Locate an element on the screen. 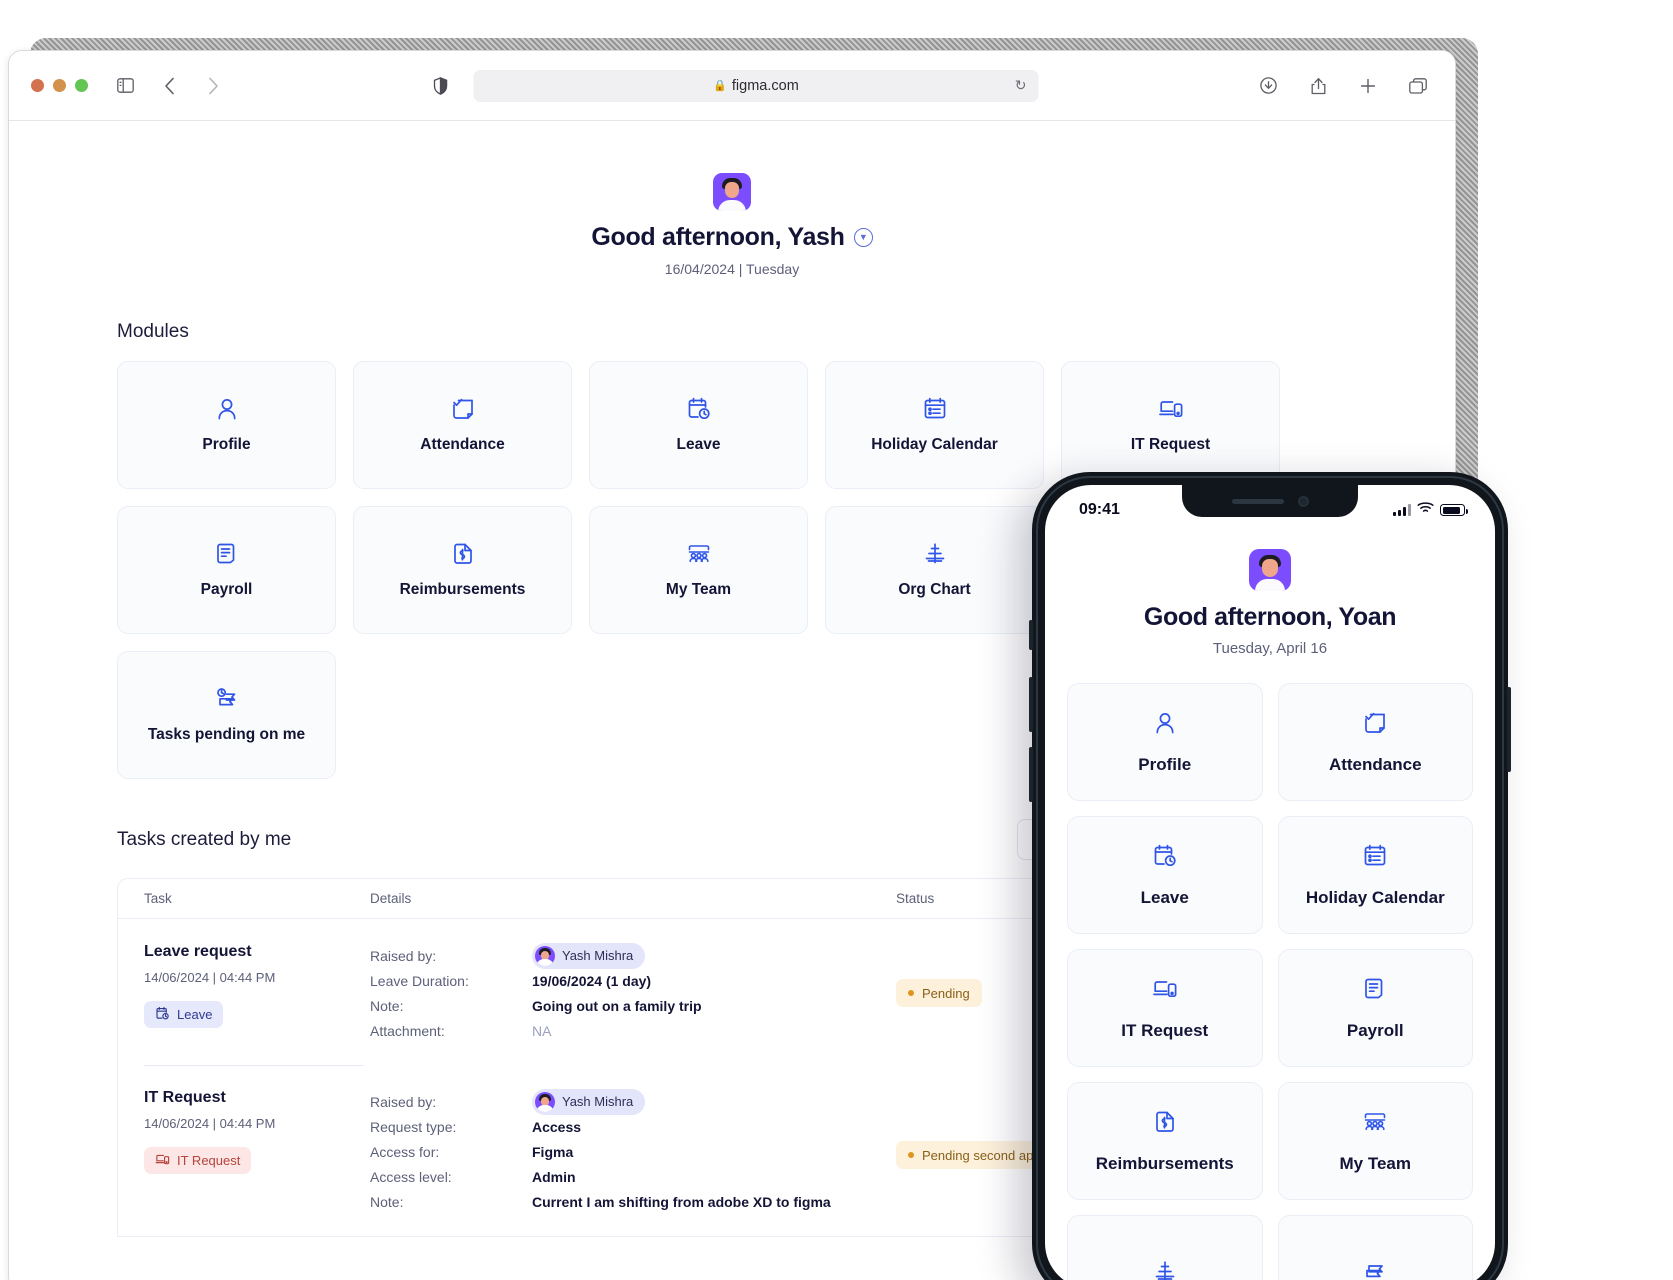 The width and height of the screenshot is (1673, 1280). module-label: Holiday Calendar is located at coordinates (934, 444).